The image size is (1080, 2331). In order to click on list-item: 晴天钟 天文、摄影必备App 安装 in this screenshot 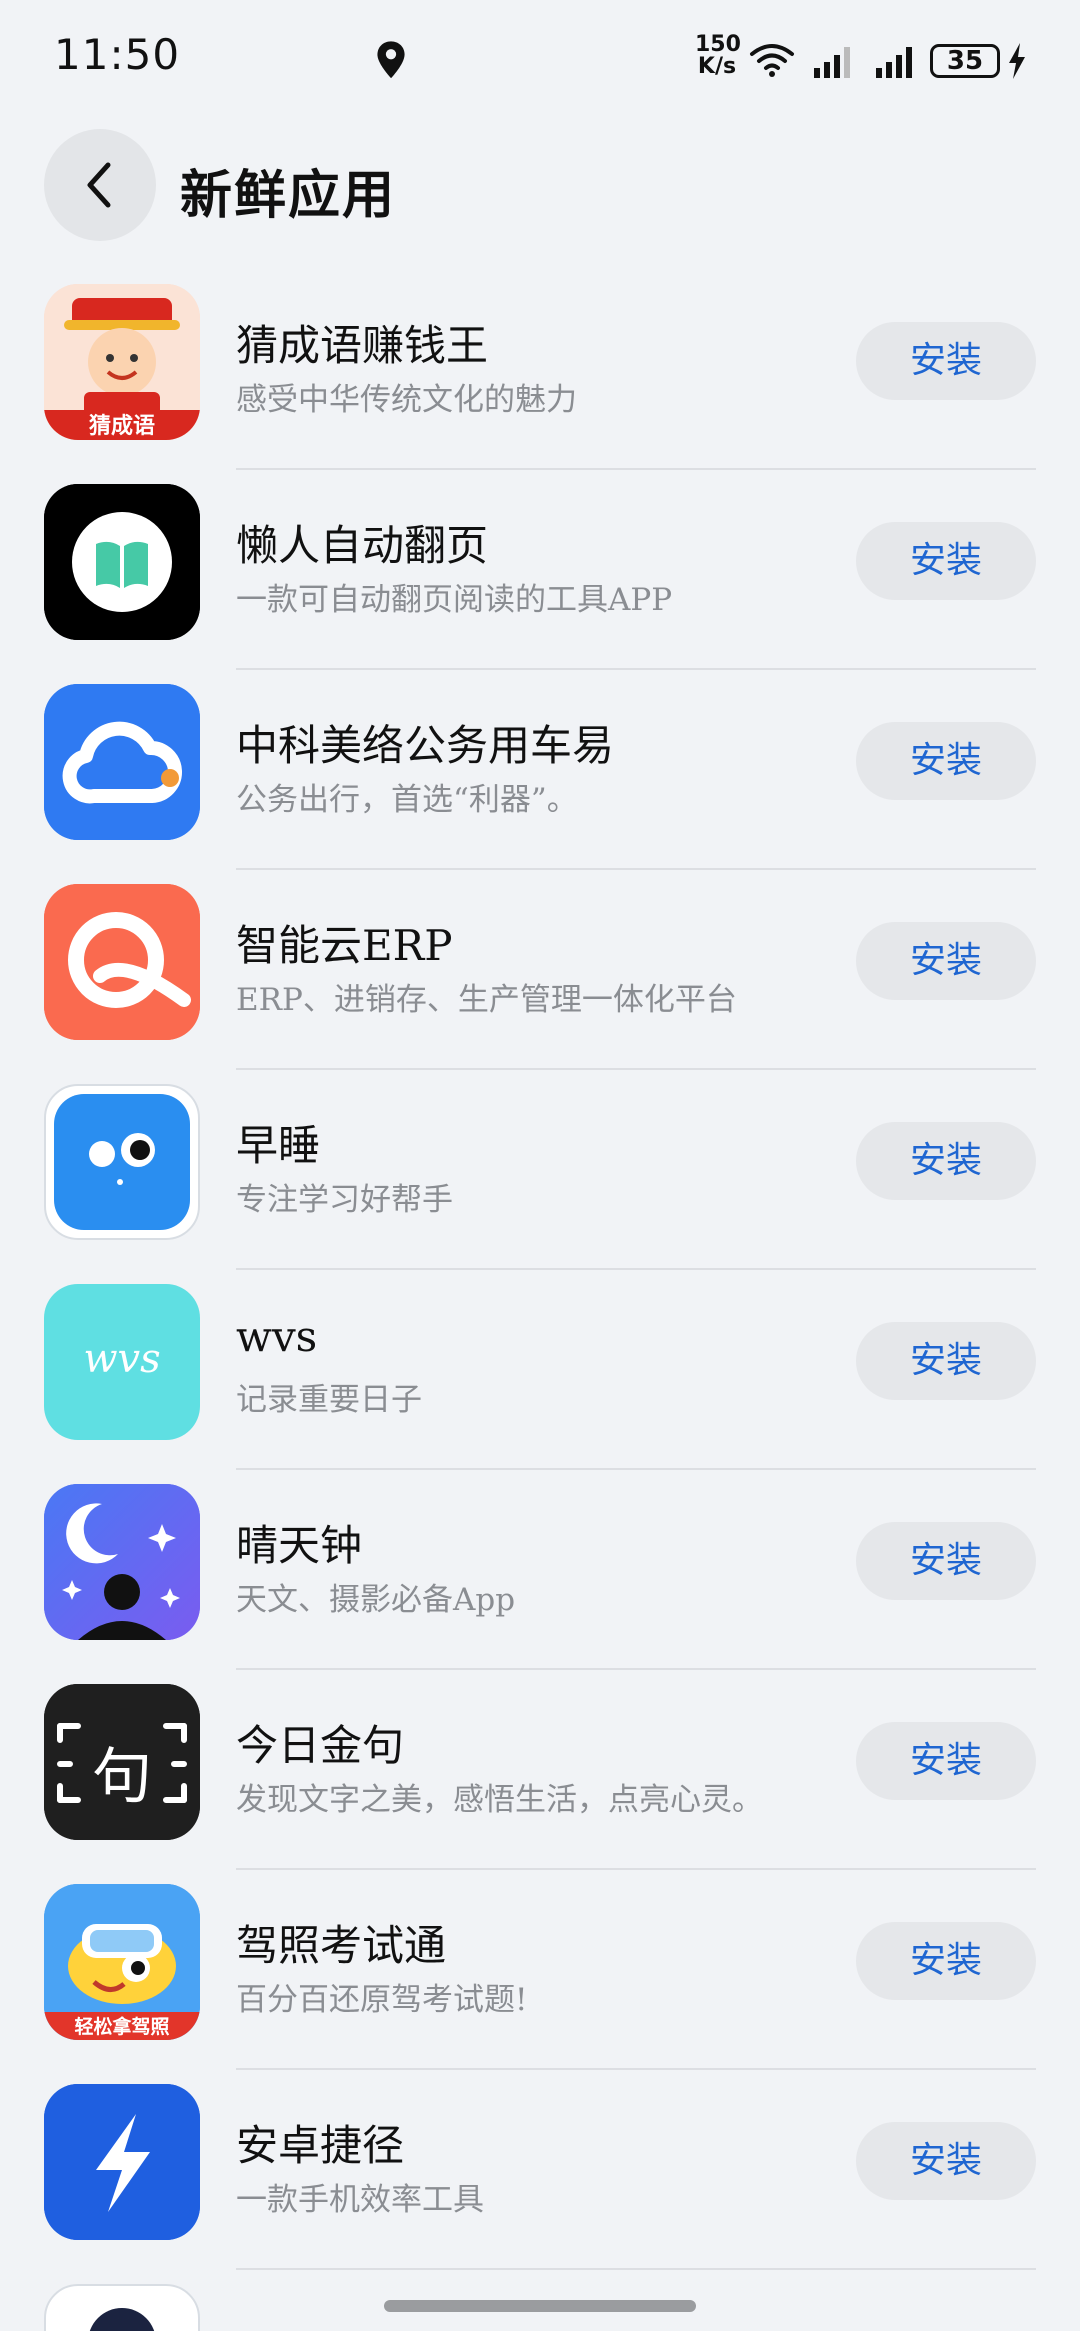, I will do `click(540, 1570)`.